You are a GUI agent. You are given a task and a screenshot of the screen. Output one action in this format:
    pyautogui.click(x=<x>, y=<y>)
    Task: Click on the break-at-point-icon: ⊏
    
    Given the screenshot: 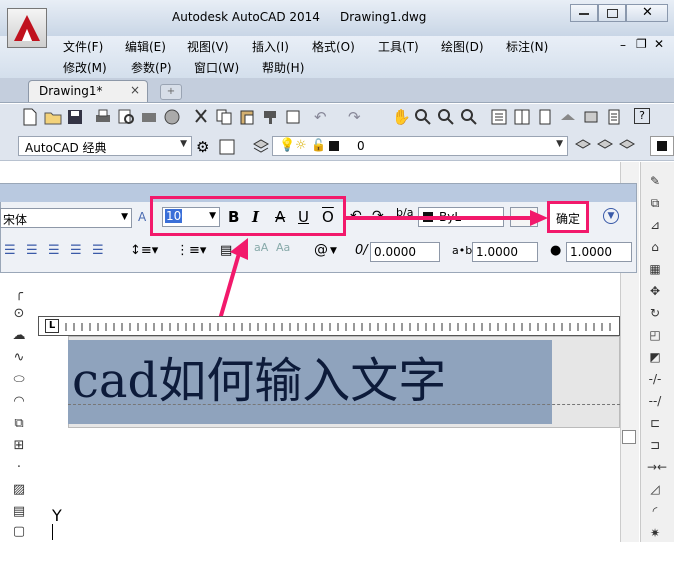 What is the action you would take?
    pyautogui.click(x=655, y=423)
    